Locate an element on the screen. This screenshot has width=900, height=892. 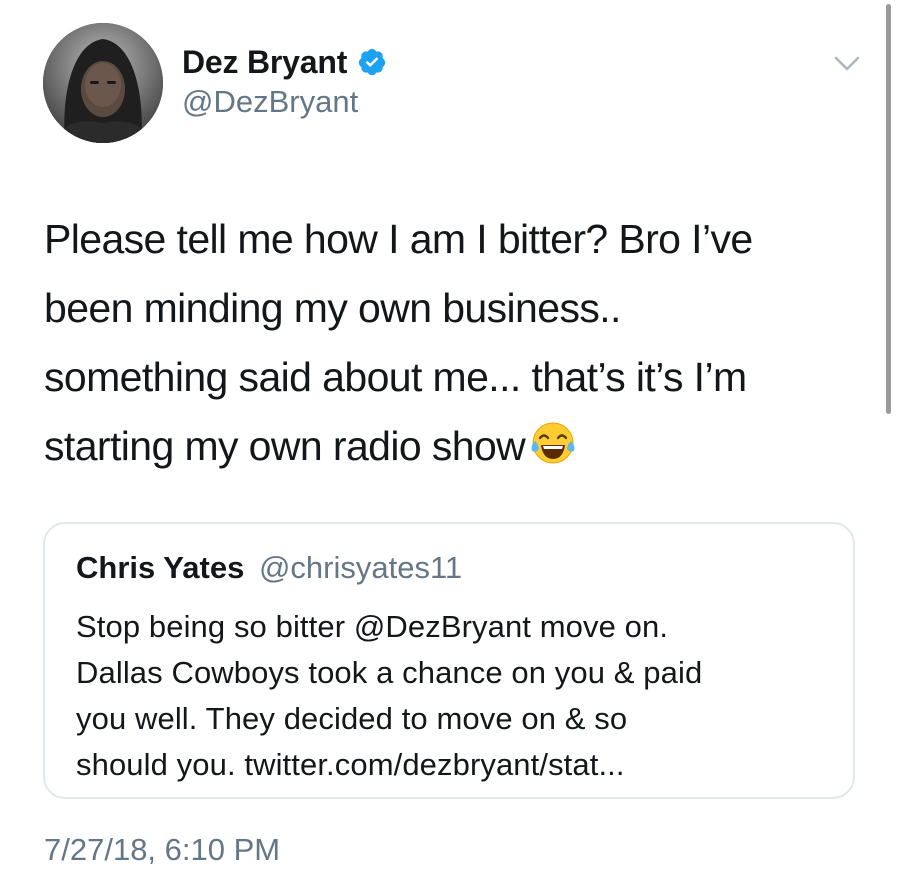
avatar-photo-icon is located at coordinates (103, 83).